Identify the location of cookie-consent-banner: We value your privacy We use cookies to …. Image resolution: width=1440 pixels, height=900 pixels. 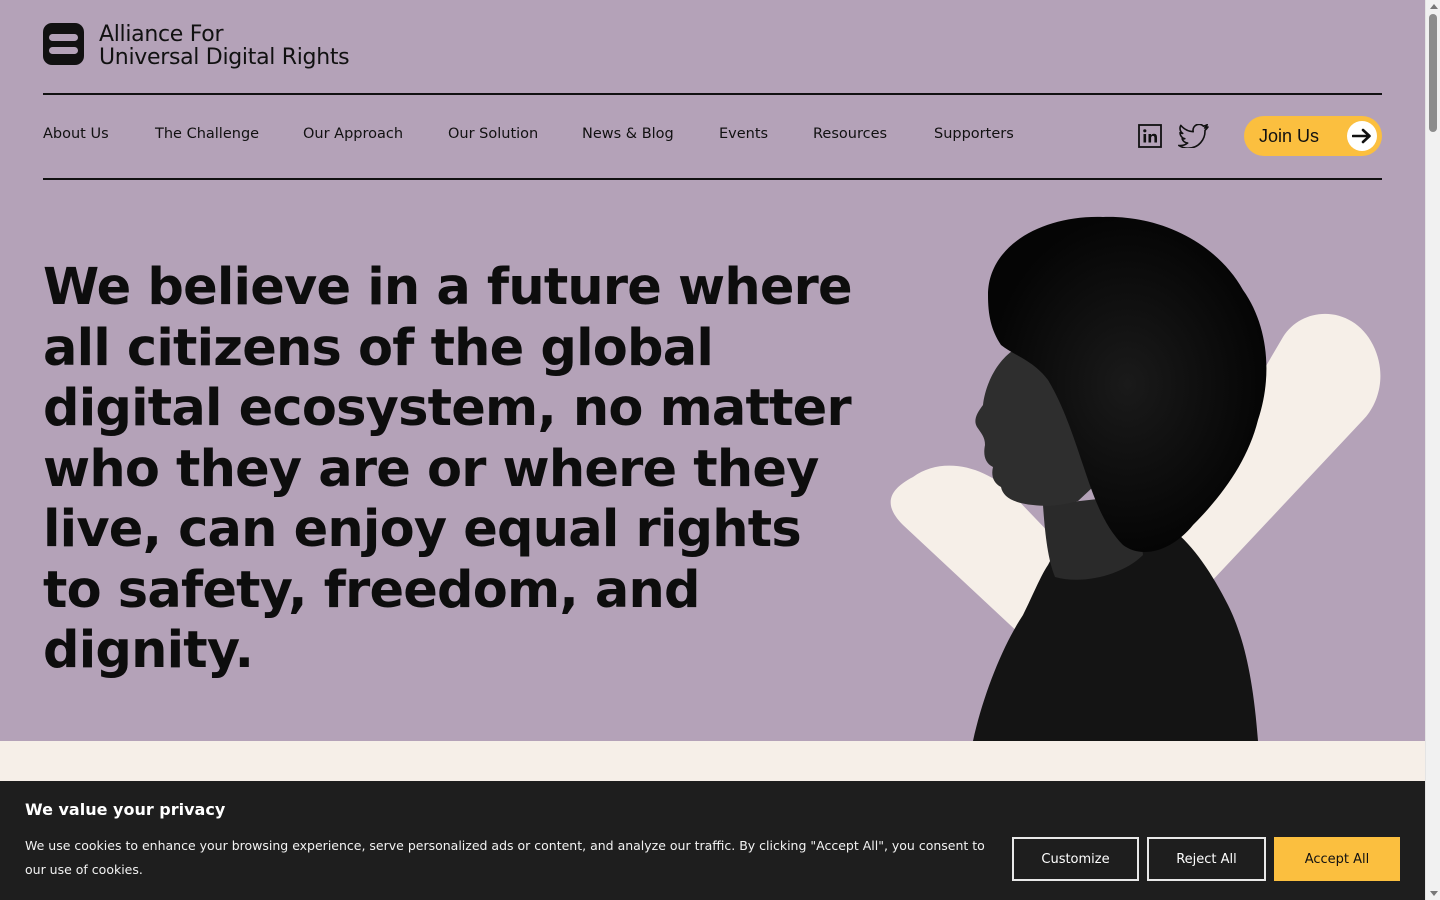
(712, 840).